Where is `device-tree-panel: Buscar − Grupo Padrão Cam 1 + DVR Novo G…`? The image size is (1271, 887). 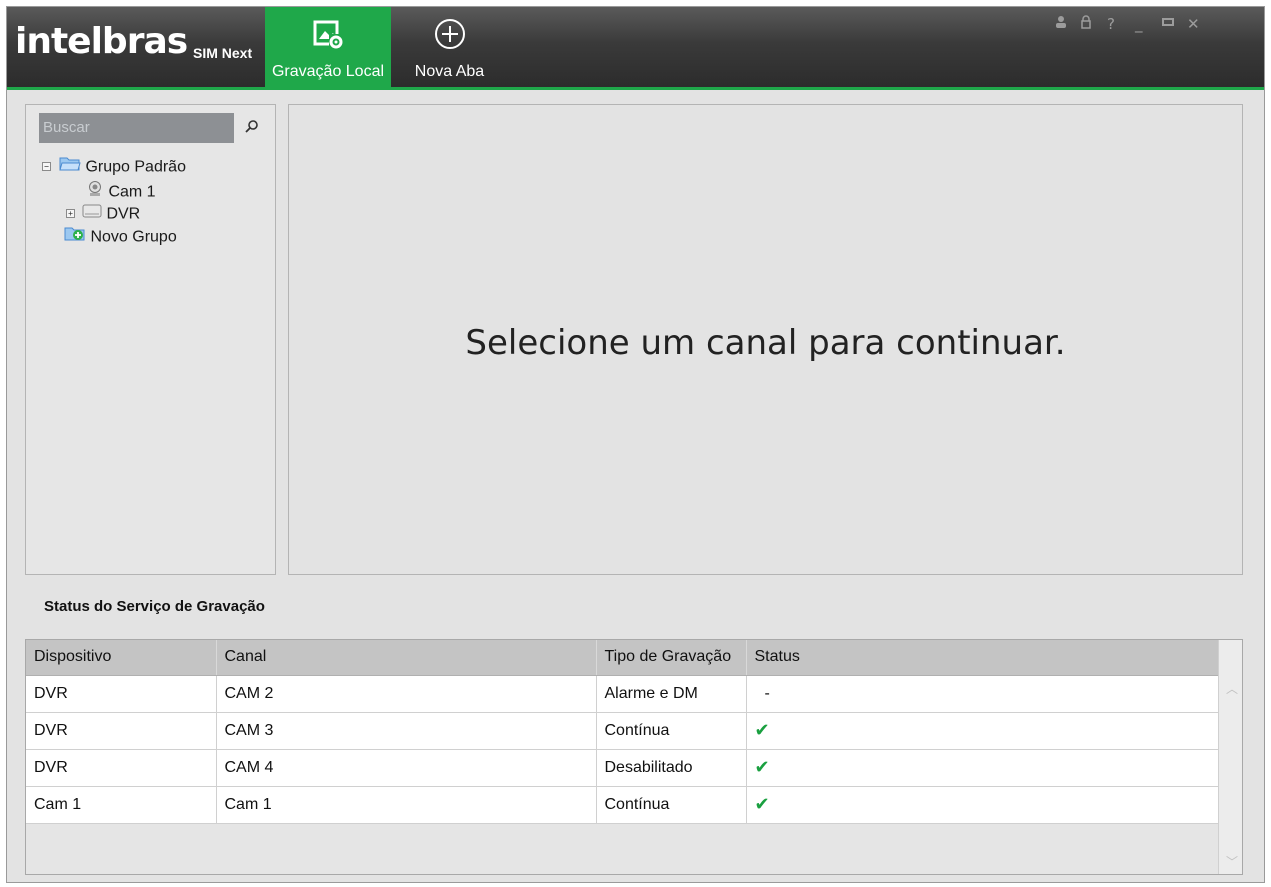
device-tree-panel: Buscar − Grupo Padrão Cam 1 + DVR Novo G… is located at coordinates (150, 339).